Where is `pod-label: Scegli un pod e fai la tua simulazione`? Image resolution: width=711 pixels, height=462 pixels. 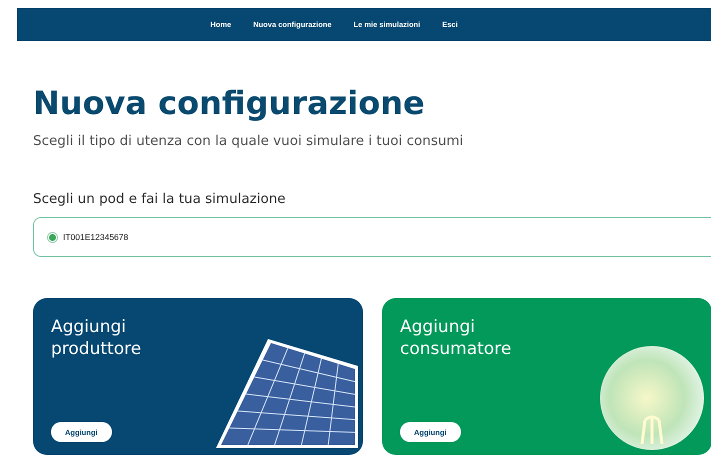 pod-label: Scegli un pod e fai la tua simulazione is located at coordinates (159, 199).